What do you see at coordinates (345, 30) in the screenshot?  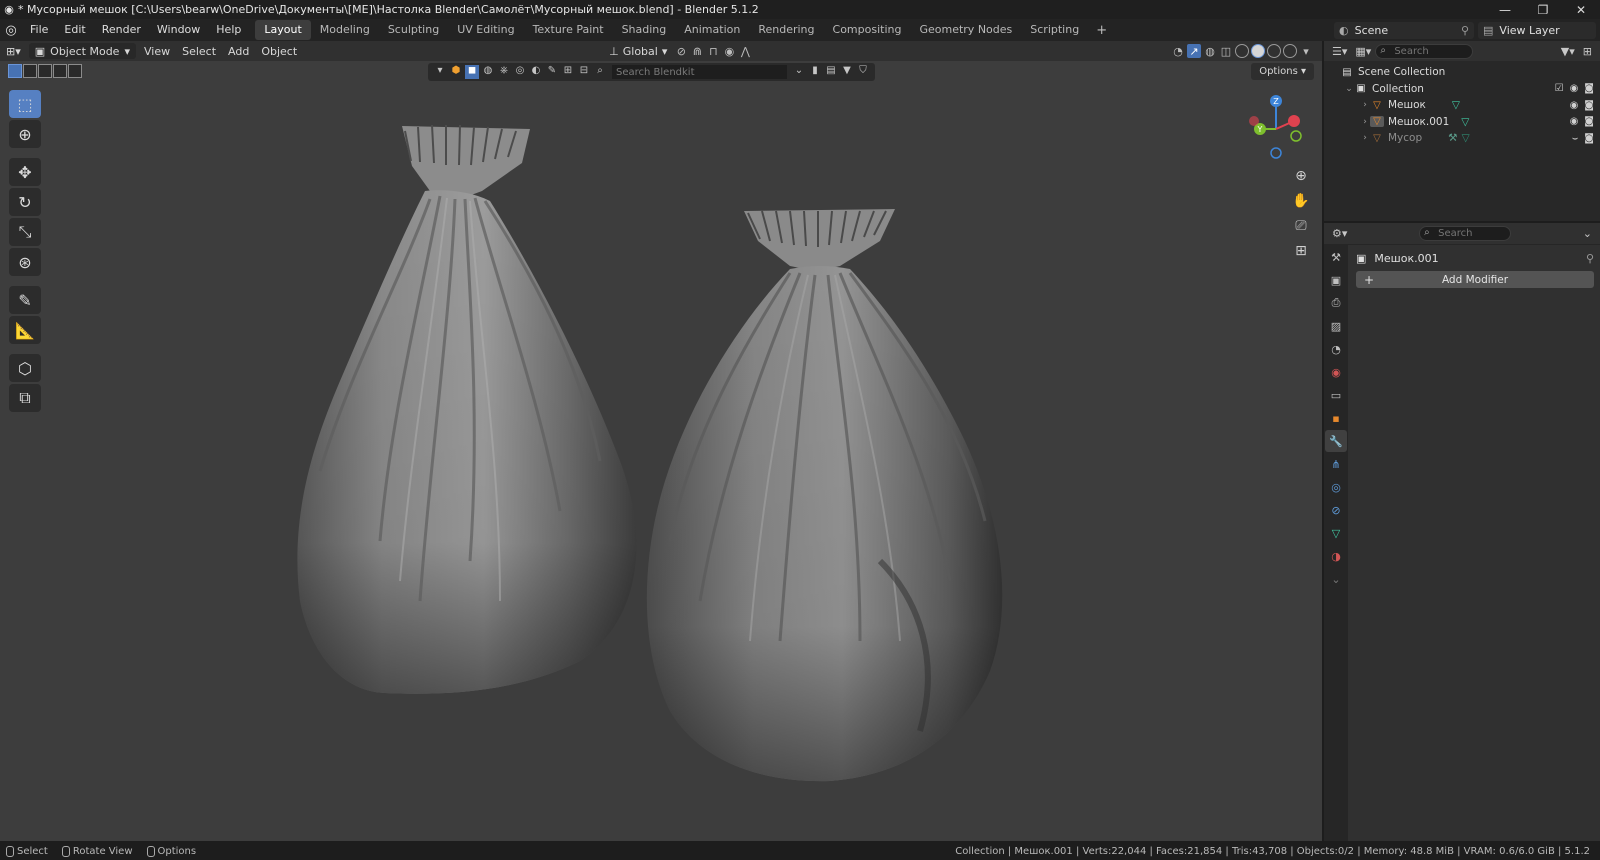 I see `tab-modeling: Modeling` at bounding box center [345, 30].